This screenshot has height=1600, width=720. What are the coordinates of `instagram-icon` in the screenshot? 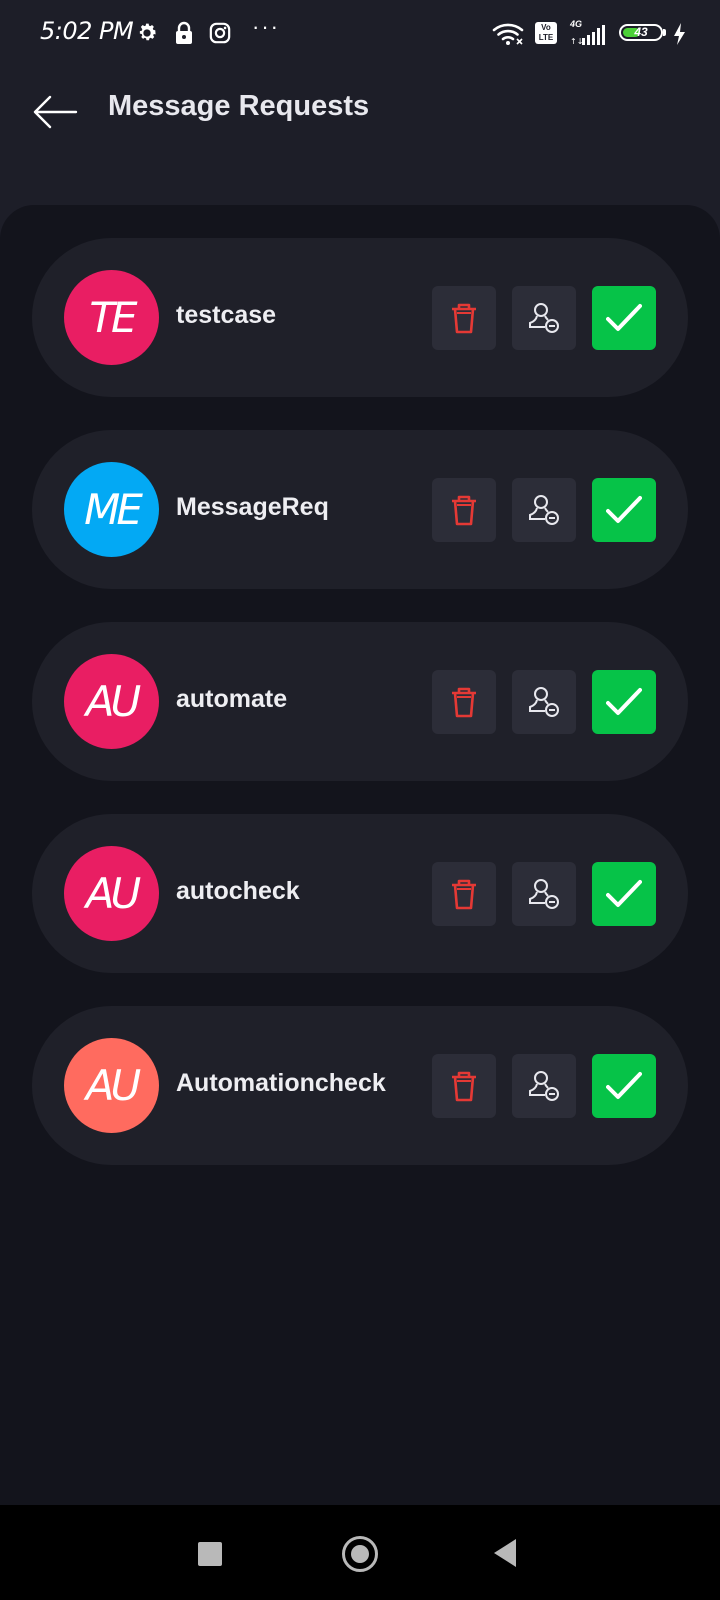 It's located at (220, 33).